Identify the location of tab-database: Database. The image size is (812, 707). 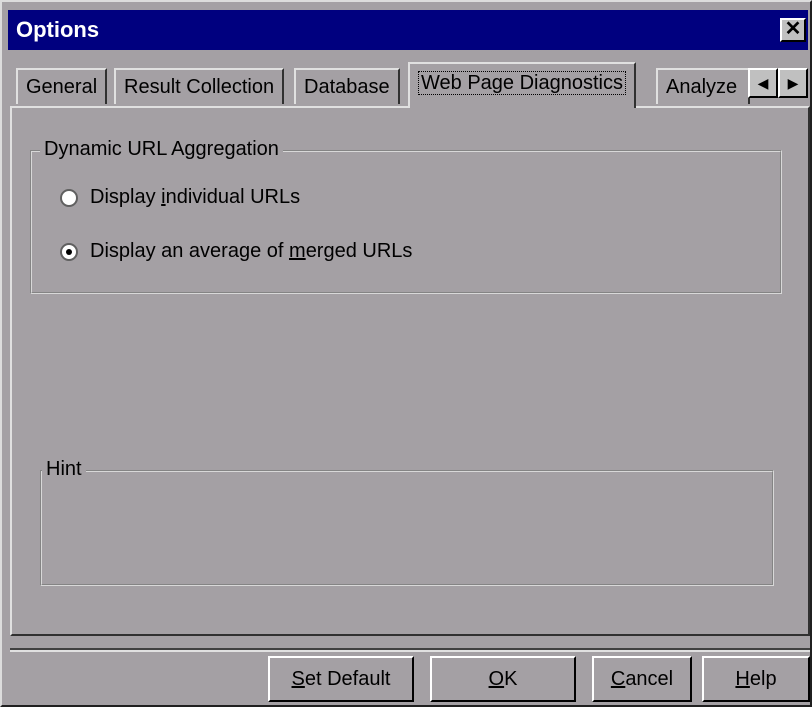
(347, 86).